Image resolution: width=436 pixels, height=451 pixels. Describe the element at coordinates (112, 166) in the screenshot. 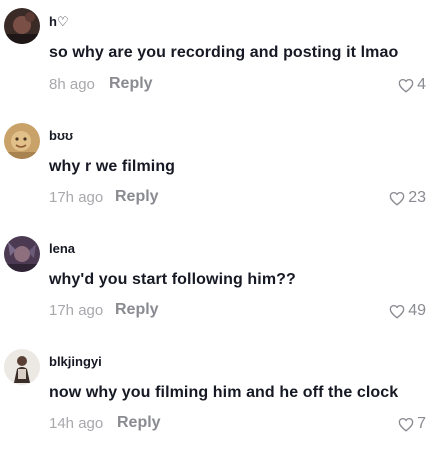

I see `comment-text: why r we filming` at that location.